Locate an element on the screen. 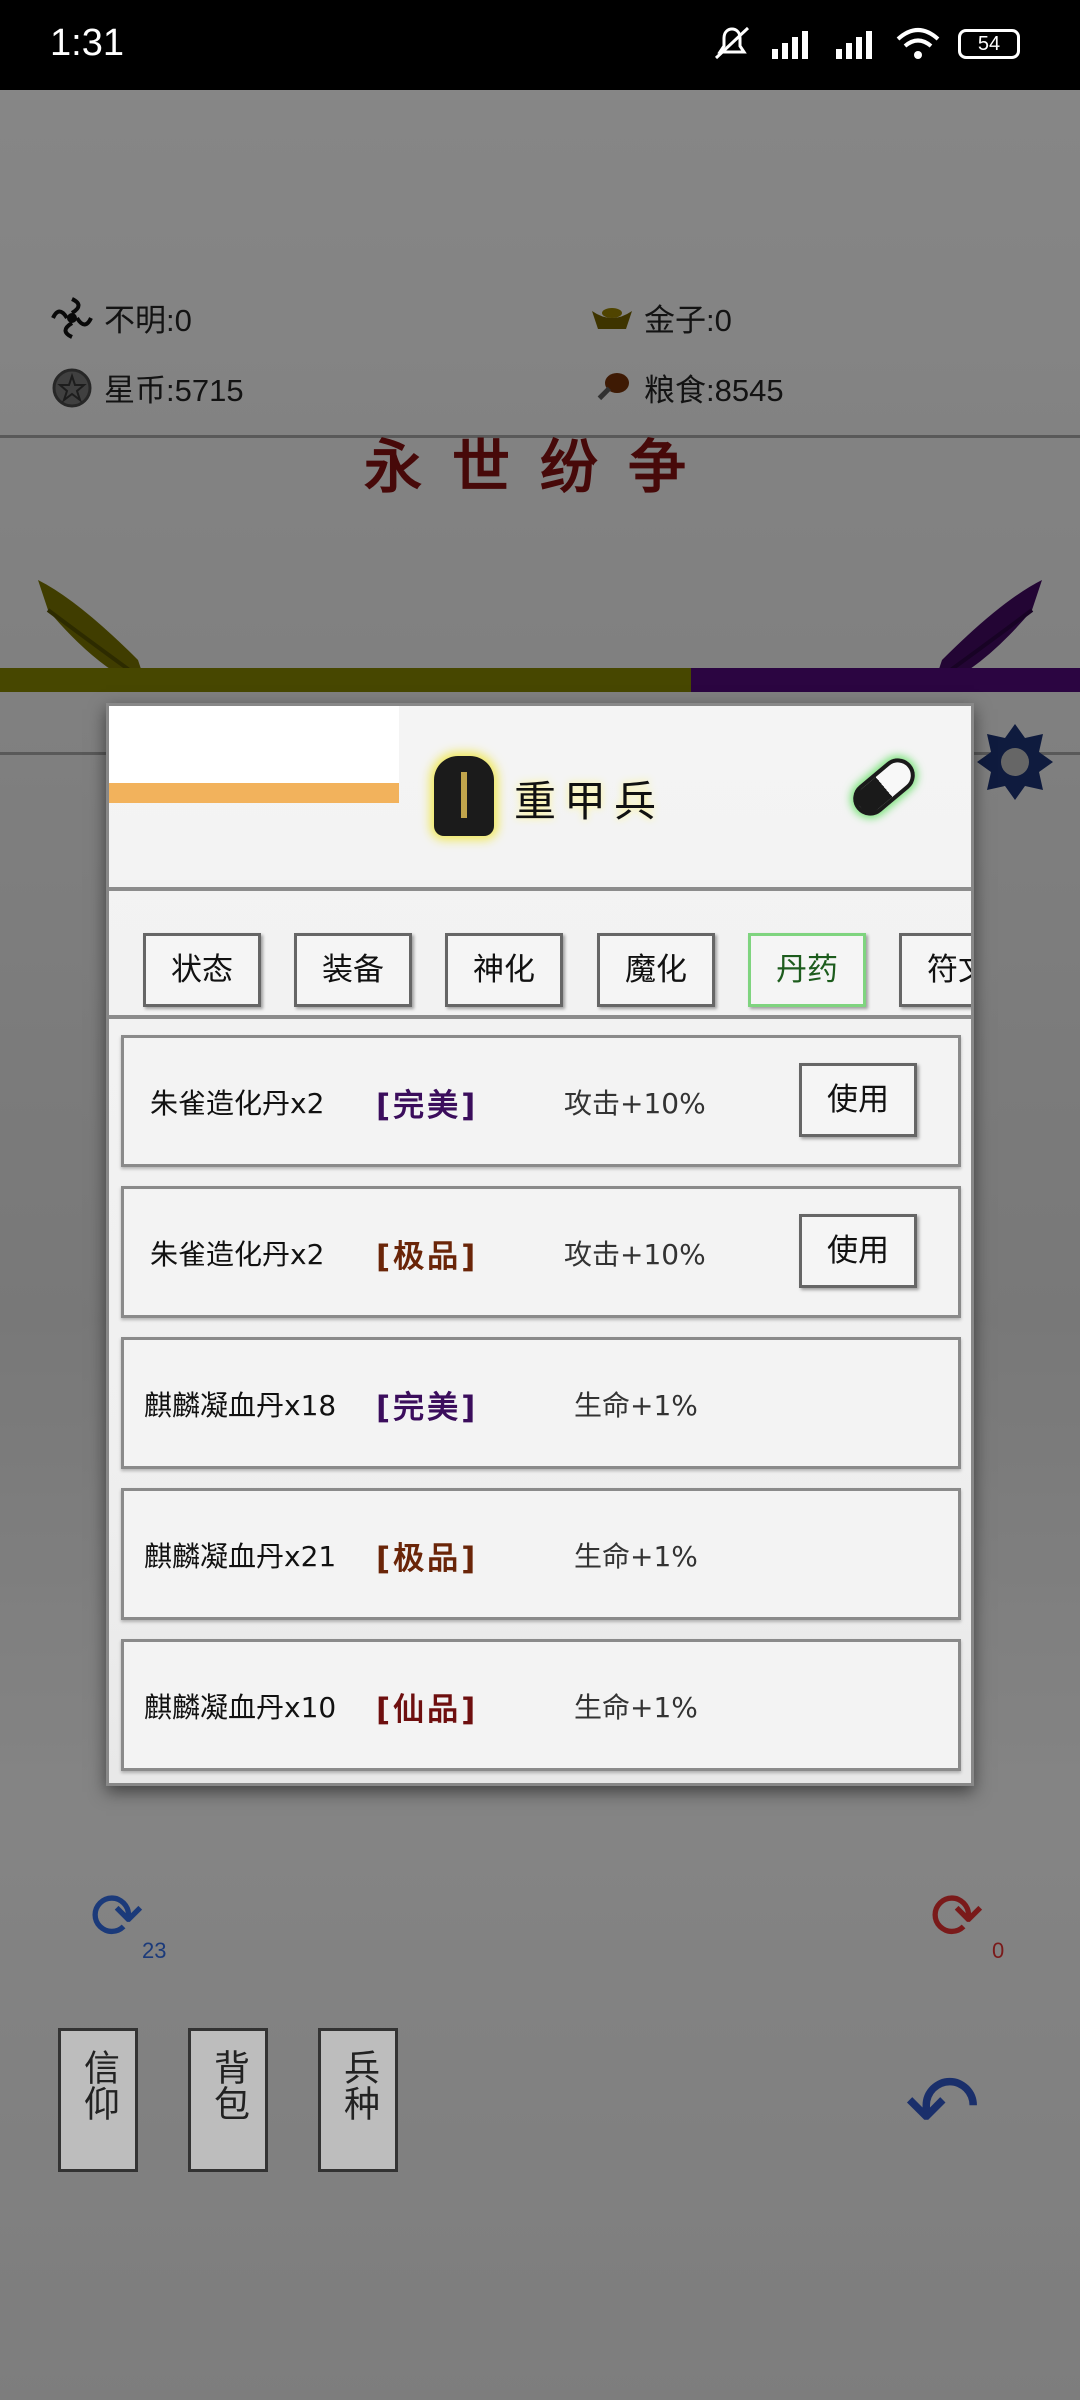  battery-indicator: 54 is located at coordinates (989, 44).